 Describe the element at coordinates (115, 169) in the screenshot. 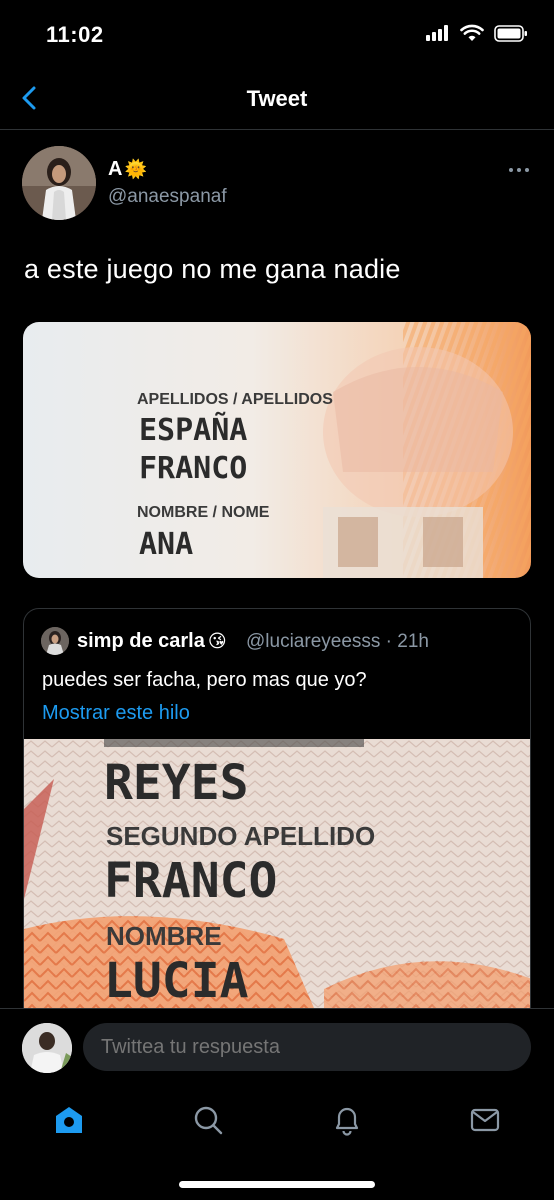

I see `author-name-text: A` at that location.